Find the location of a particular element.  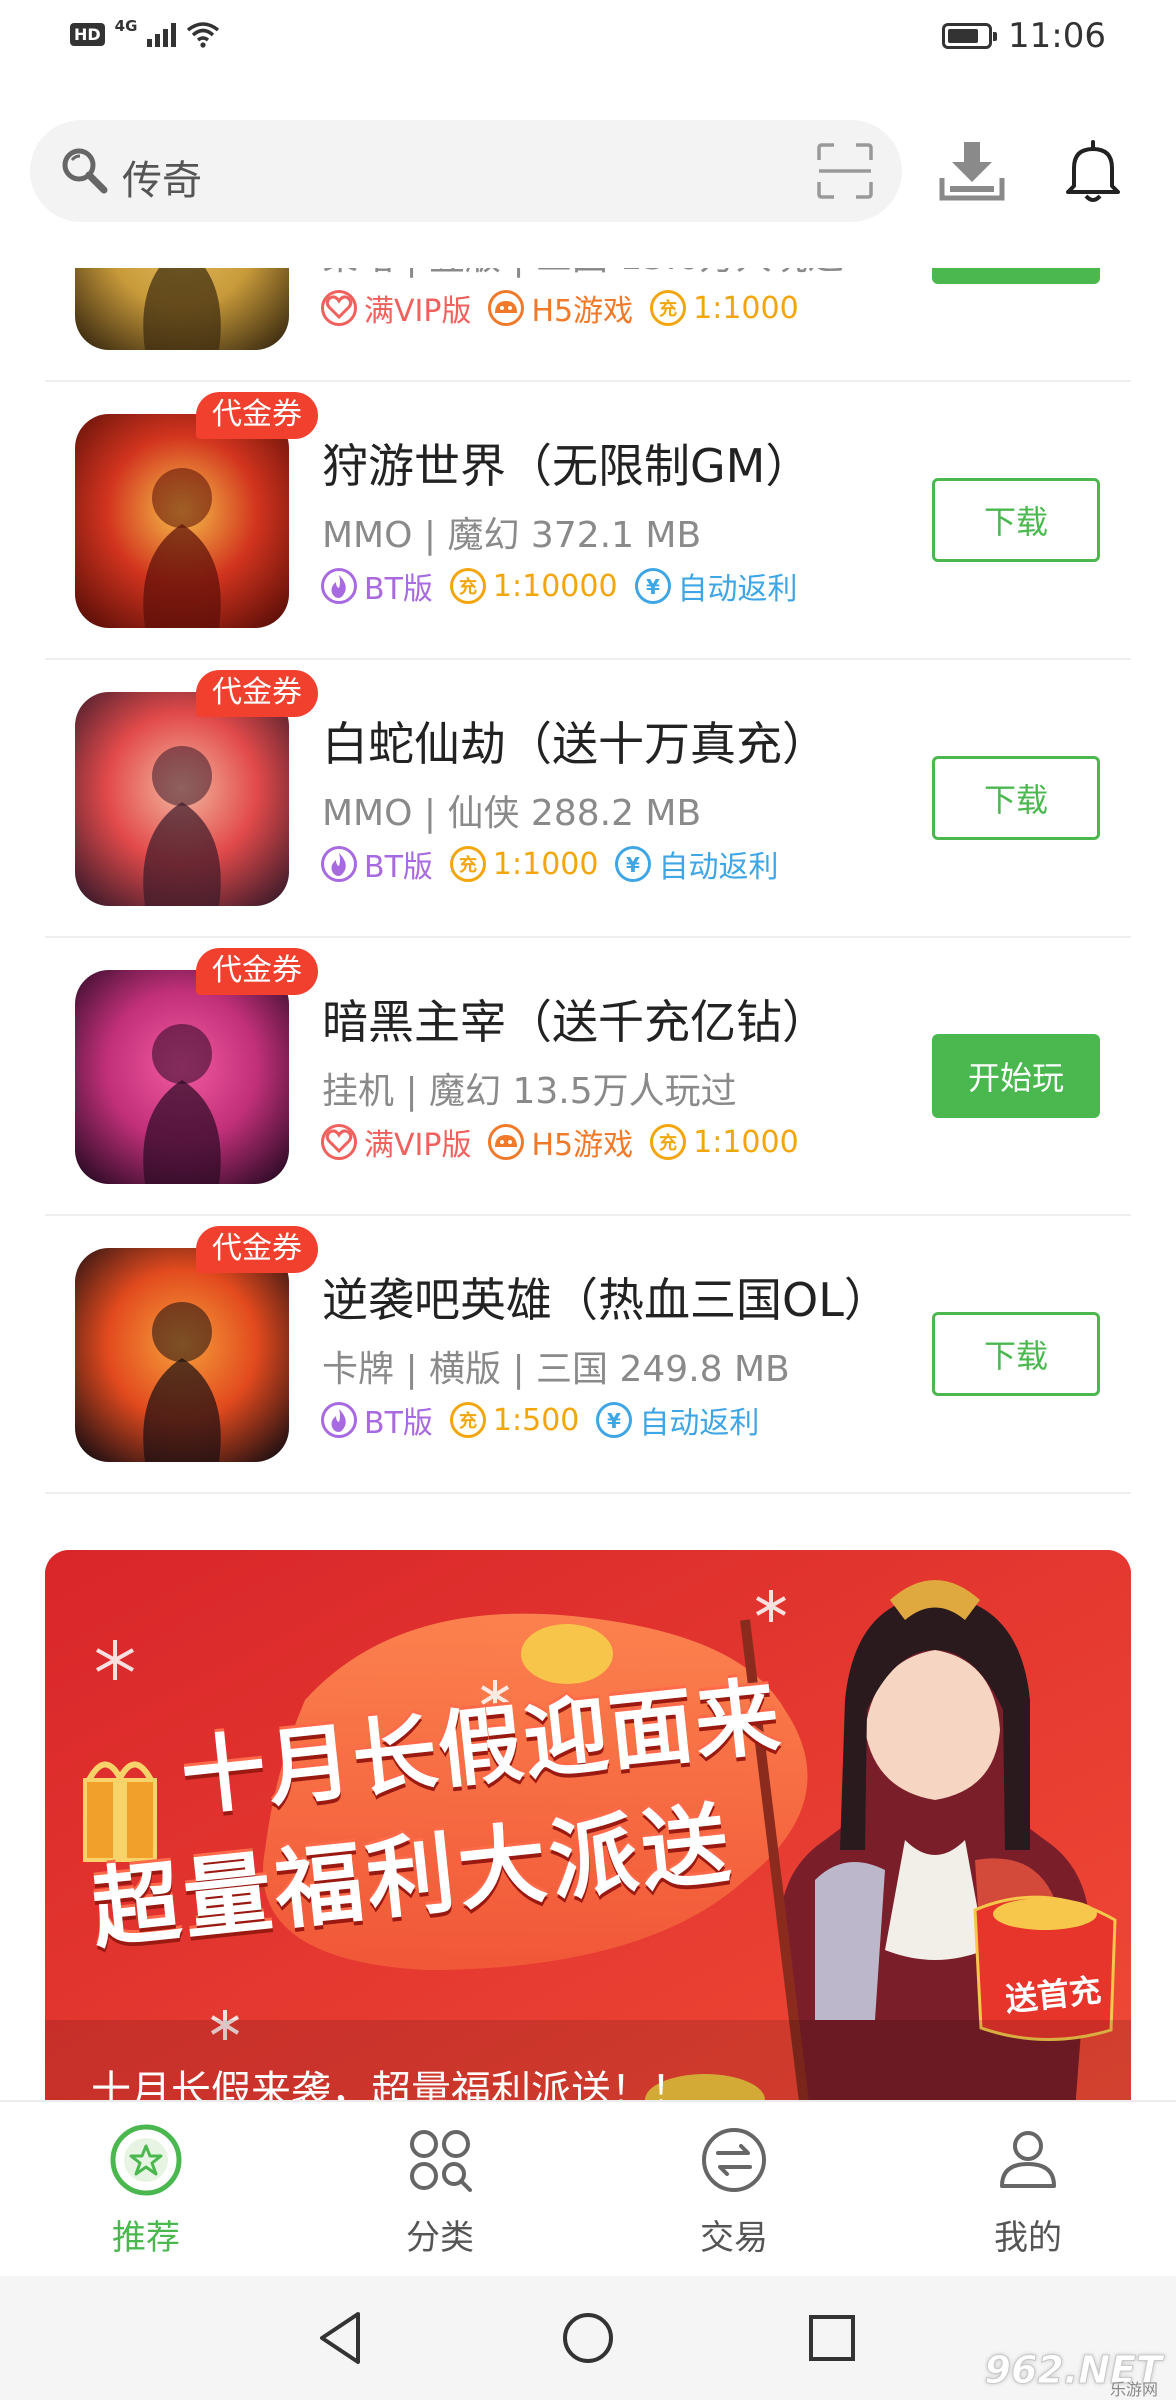

tab-trade: 交易 is located at coordinates (734, 2190).